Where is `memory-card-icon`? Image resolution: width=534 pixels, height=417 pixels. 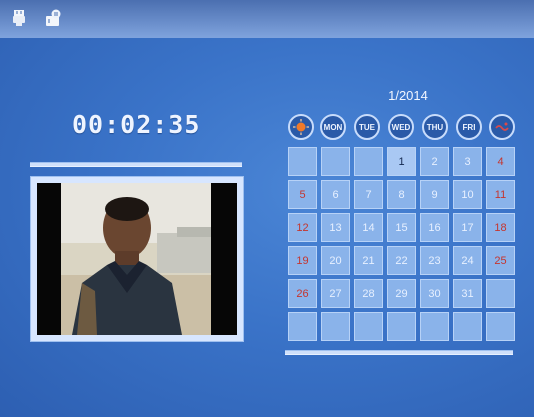 memory-card-icon is located at coordinates (53, 18).